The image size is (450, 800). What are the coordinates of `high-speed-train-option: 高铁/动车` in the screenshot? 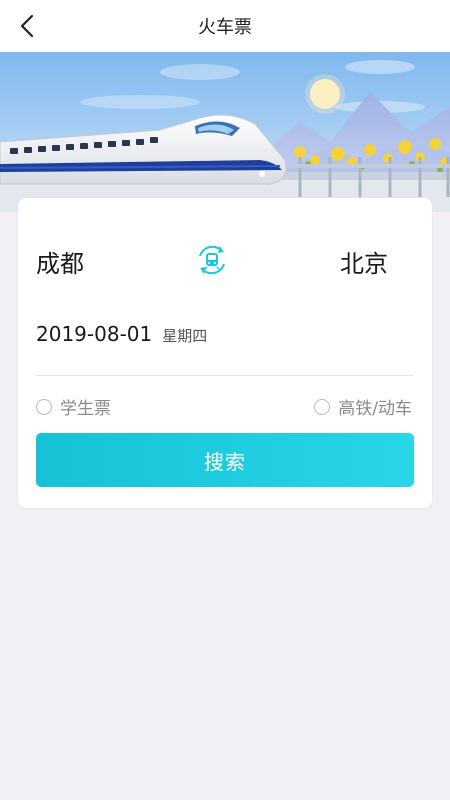 It's located at (363, 406).